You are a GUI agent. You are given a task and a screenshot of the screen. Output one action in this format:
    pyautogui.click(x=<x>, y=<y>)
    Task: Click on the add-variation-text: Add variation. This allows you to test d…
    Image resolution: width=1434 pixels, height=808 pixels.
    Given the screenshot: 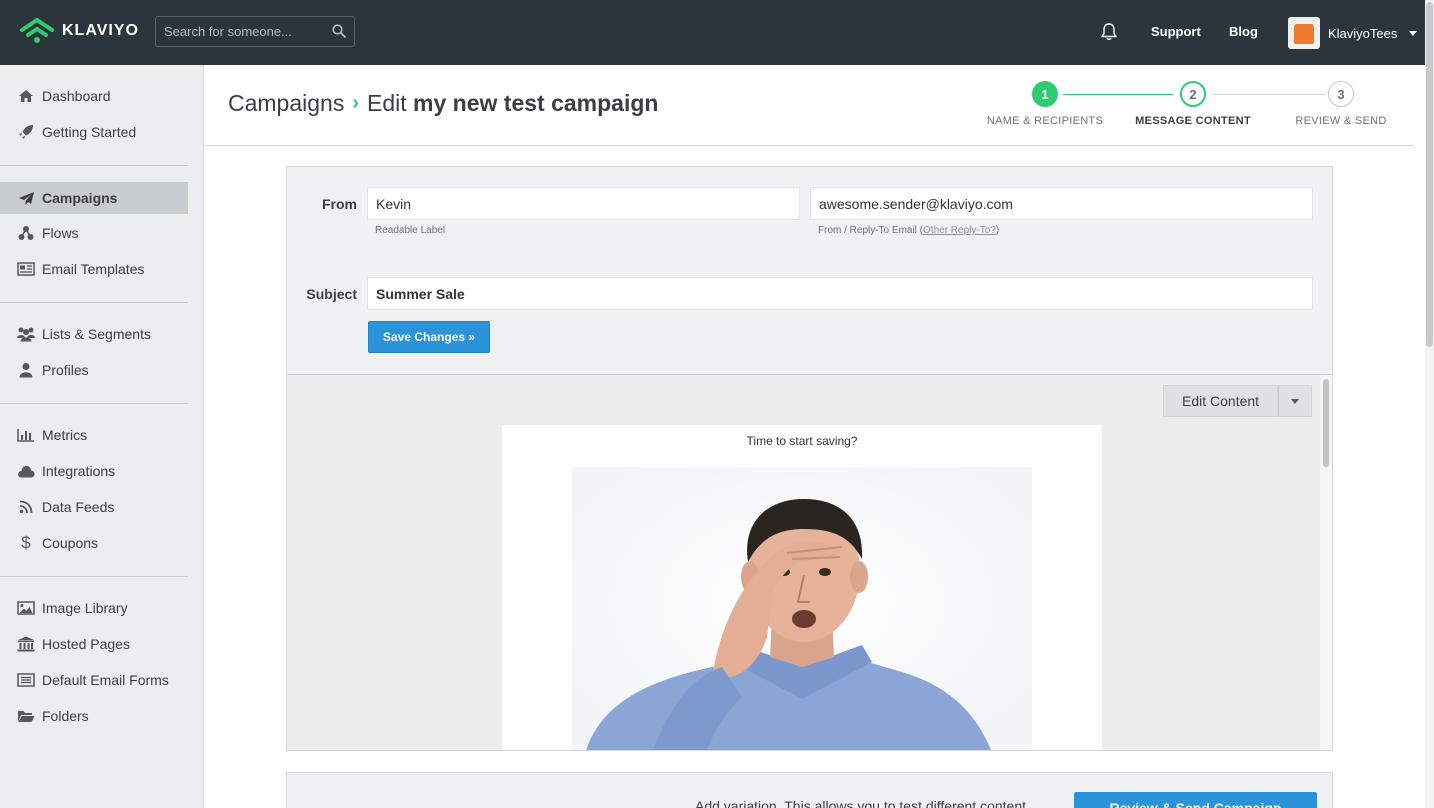 What is the action you would take?
    pyautogui.click(x=860, y=803)
    